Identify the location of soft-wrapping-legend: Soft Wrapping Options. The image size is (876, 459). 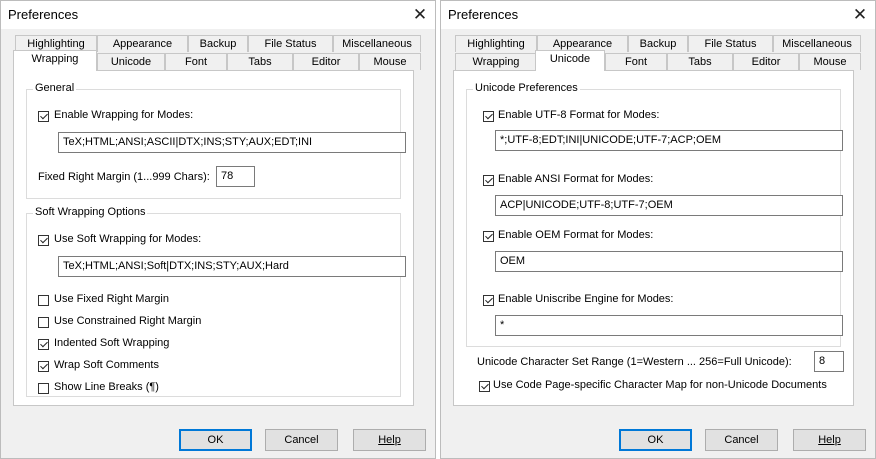
(90, 212).